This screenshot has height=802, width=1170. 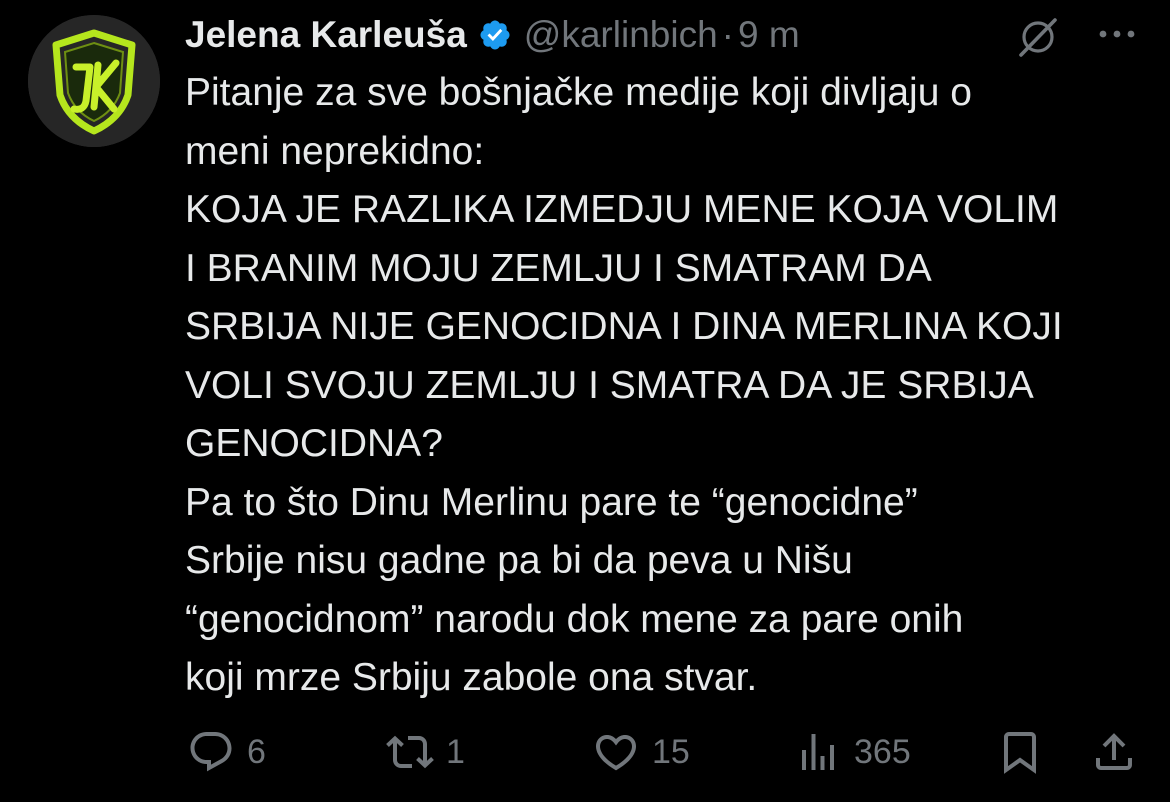 I want to click on share-button, so click(x=1114, y=752).